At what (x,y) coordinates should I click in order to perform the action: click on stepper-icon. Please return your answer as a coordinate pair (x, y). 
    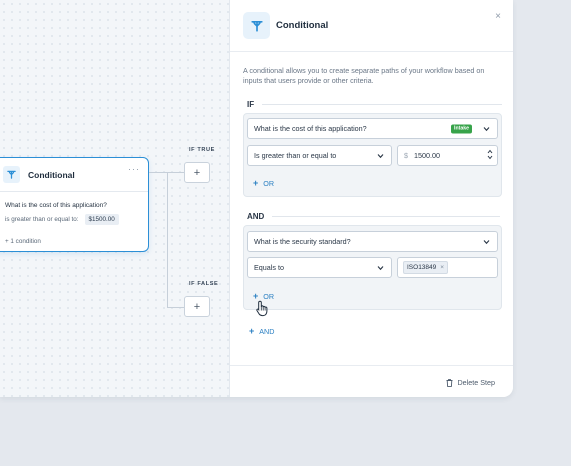
    Looking at the image, I should click on (490, 154).